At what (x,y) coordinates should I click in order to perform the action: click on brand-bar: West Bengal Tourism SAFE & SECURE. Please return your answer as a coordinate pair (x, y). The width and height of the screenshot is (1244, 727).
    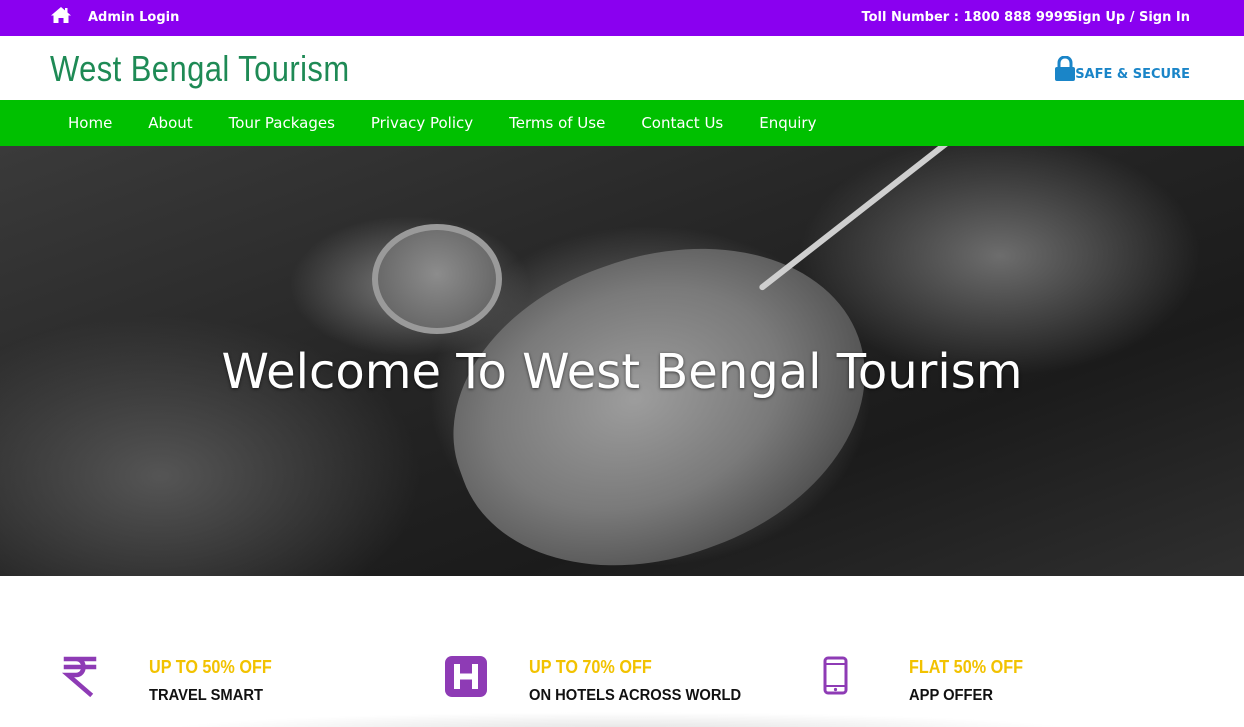
    Looking at the image, I should click on (622, 68).